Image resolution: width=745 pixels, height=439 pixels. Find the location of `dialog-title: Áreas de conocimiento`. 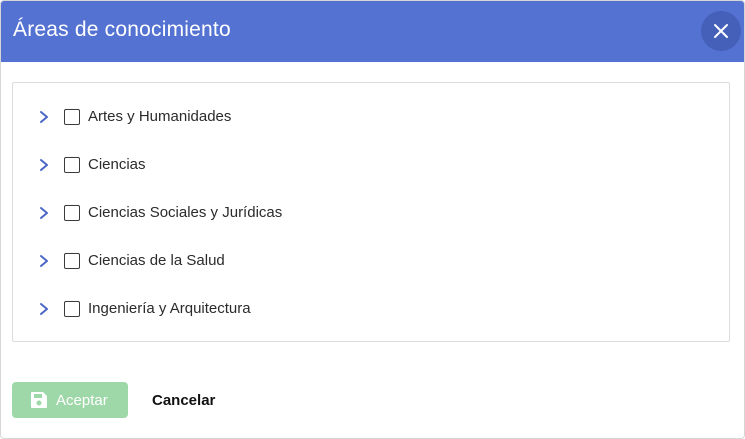

dialog-title: Áreas de conocimiento is located at coordinates (122, 29).